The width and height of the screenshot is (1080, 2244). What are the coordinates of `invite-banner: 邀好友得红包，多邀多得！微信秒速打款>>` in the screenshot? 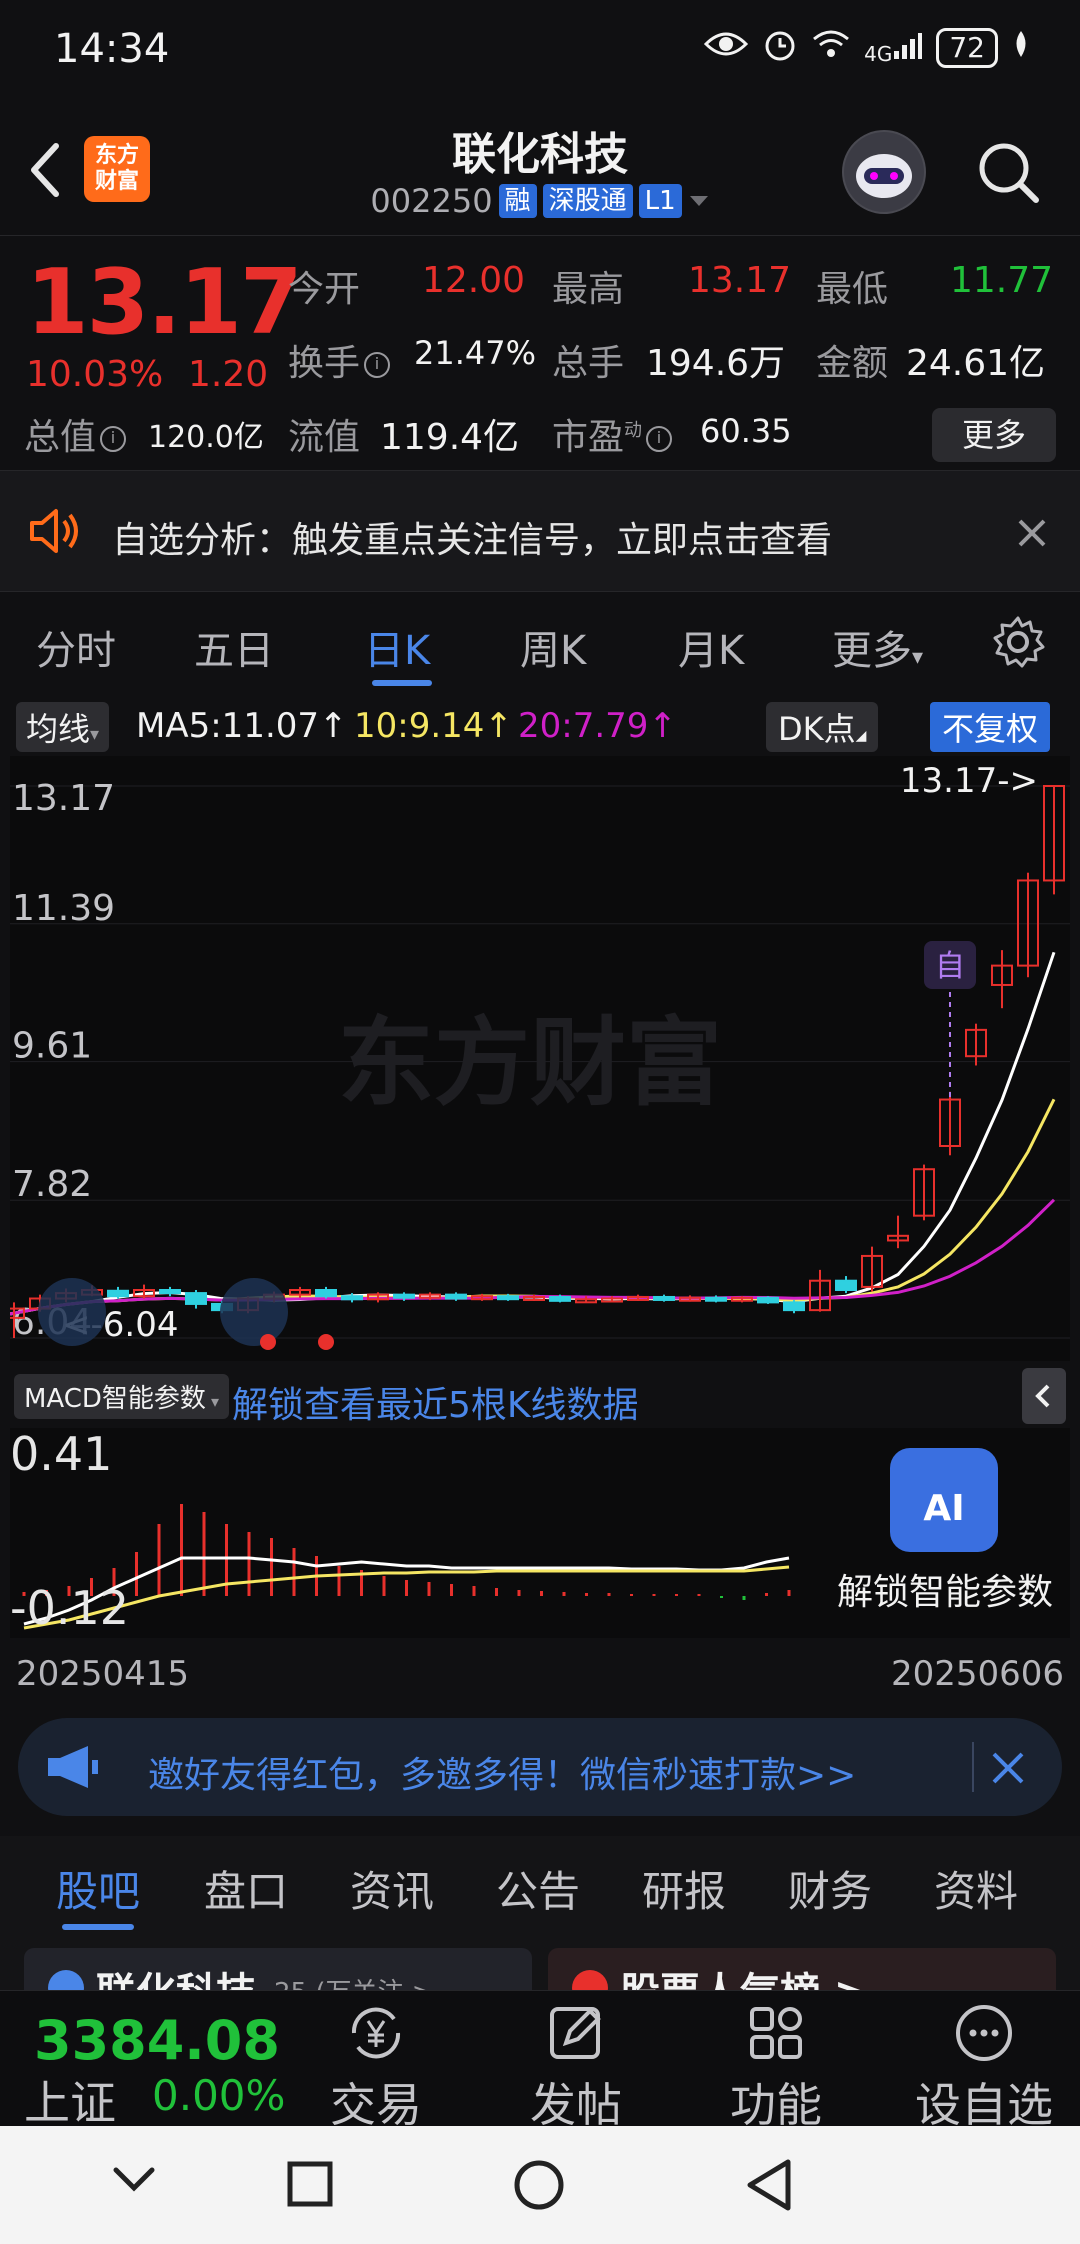 It's located at (540, 1767).